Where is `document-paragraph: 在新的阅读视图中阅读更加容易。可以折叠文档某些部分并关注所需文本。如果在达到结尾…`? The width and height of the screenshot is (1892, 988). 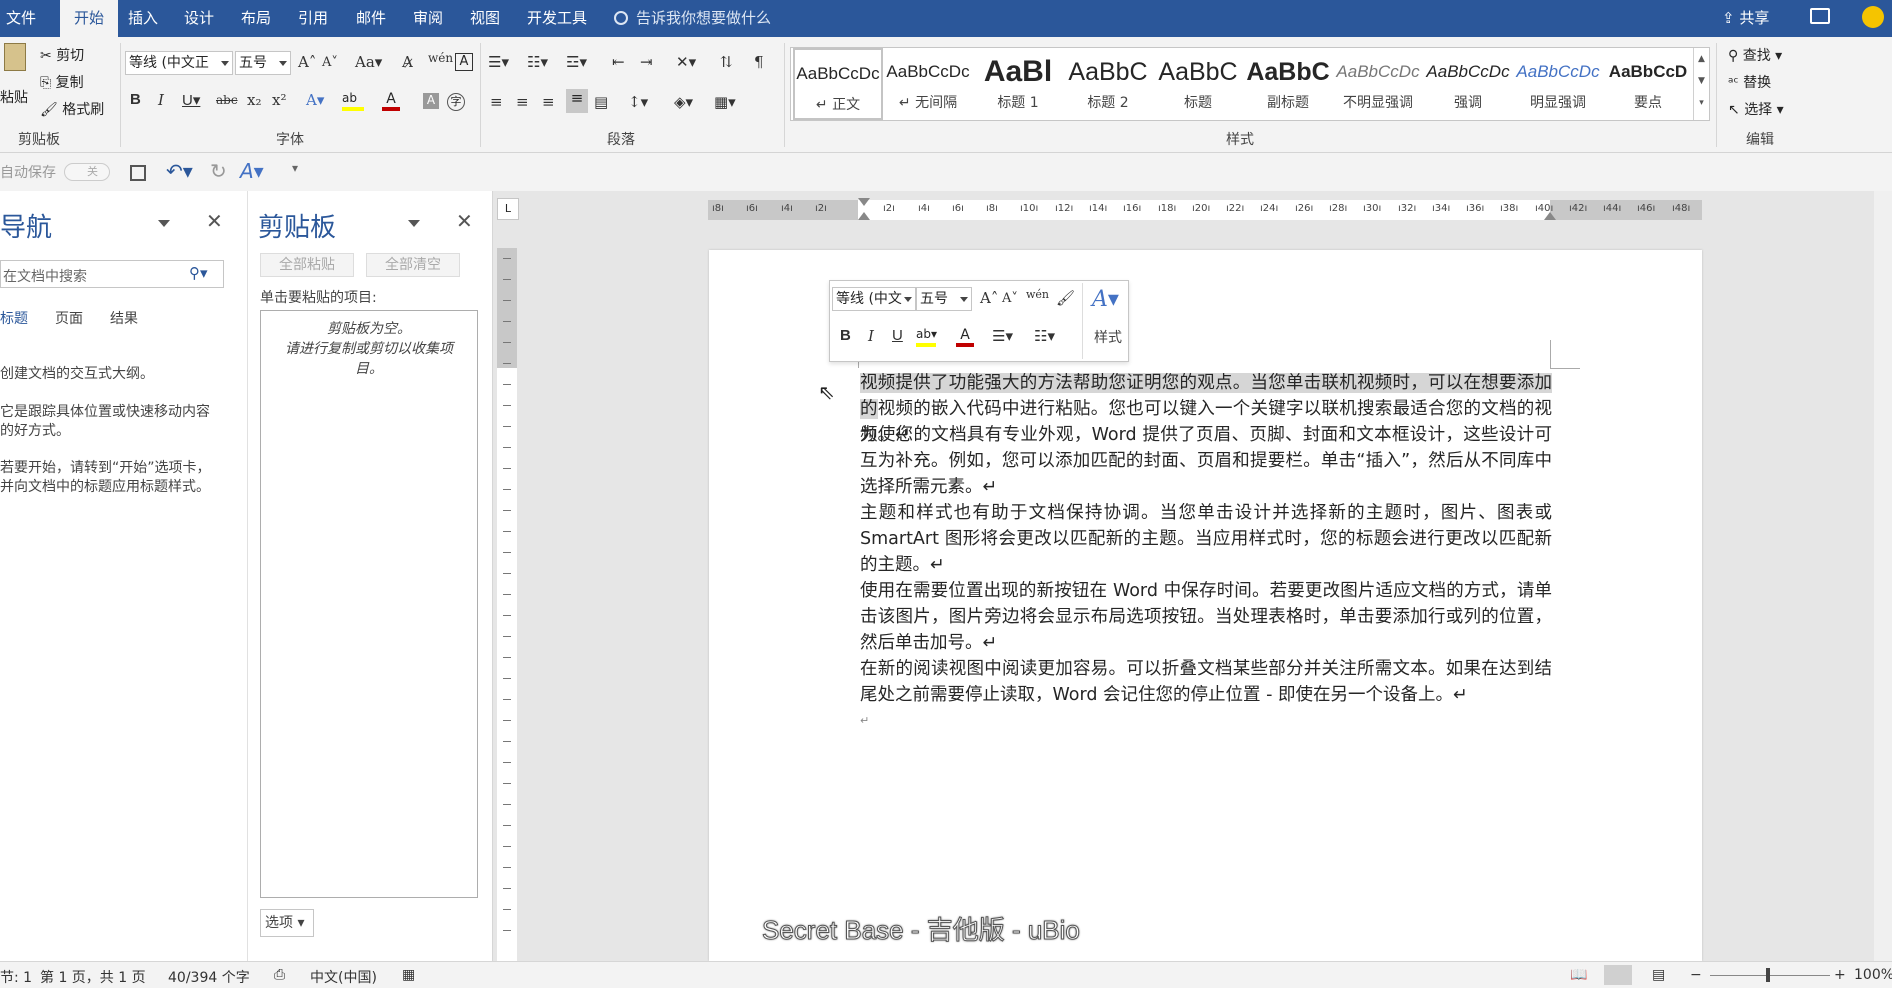 document-paragraph: 在新的阅读视图中阅读更加容易。可以折叠文档某些部分并关注所需文本。如果在达到结尾… is located at coordinates (1206, 682).